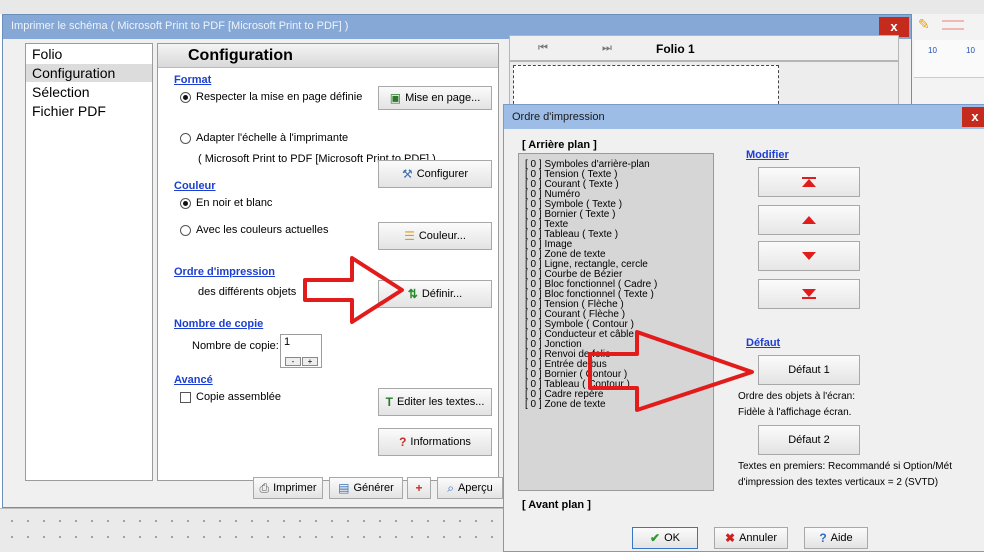 The height and width of the screenshot is (552, 984). I want to click on nombre-copie-heading: Nombre de copie, so click(219, 324).